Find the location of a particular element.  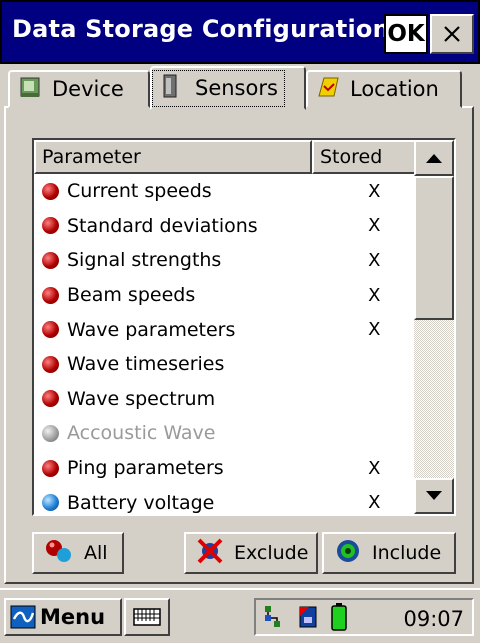

tab-sensors-label: Sensors is located at coordinates (236, 88).